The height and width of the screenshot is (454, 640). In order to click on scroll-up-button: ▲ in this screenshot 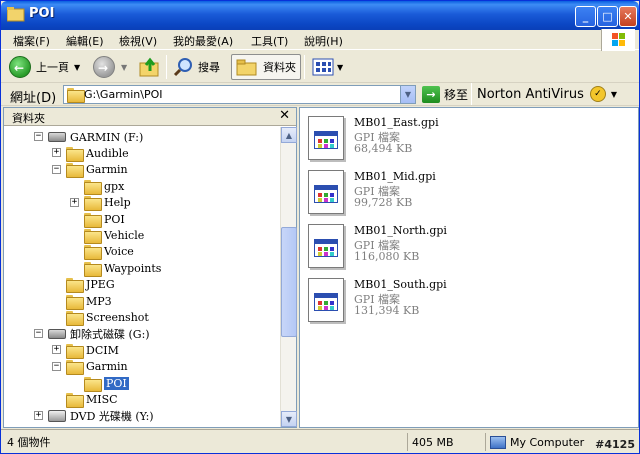, I will do `click(289, 135)`.